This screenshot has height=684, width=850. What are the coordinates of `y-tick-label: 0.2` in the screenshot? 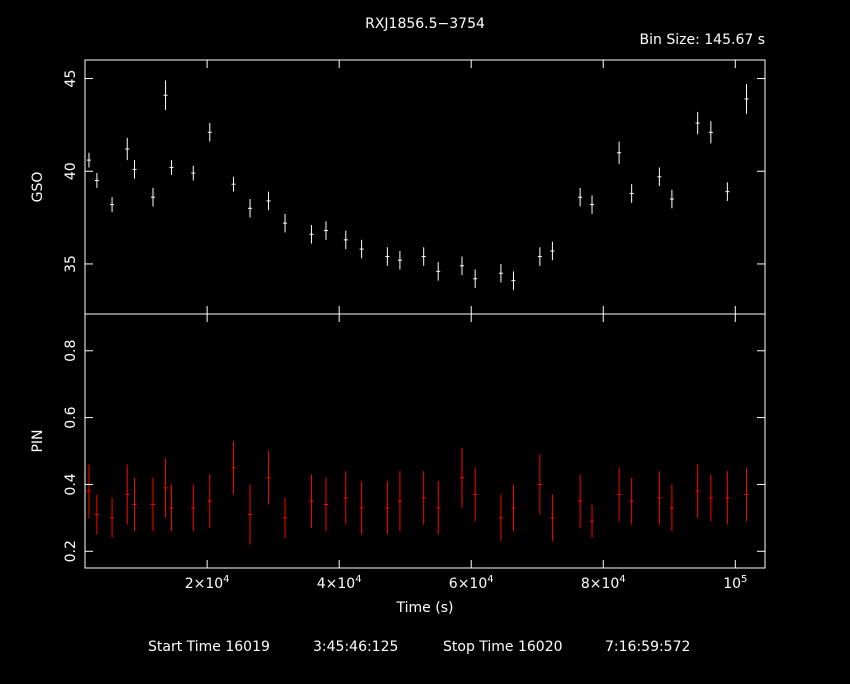 It's located at (71, 551).